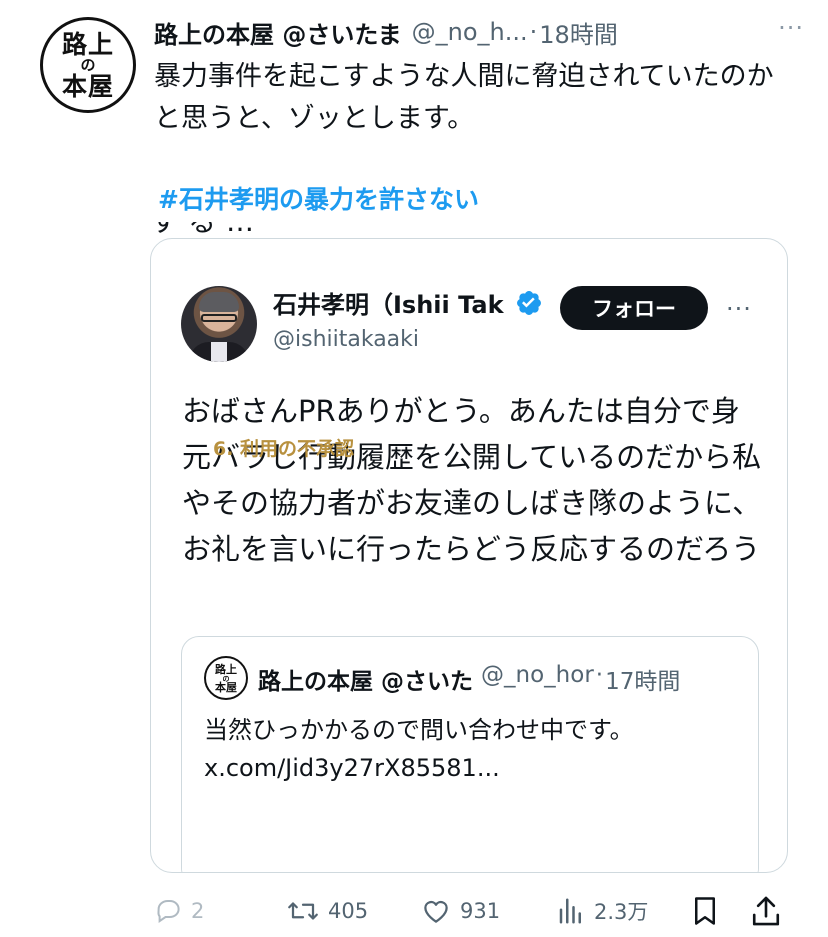 The image size is (828, 937). I want to click on tweet-text: 暴力事件を起こすような人間に脅迫されていたのかと思うと、ゾッとします。, so click(464, 97).